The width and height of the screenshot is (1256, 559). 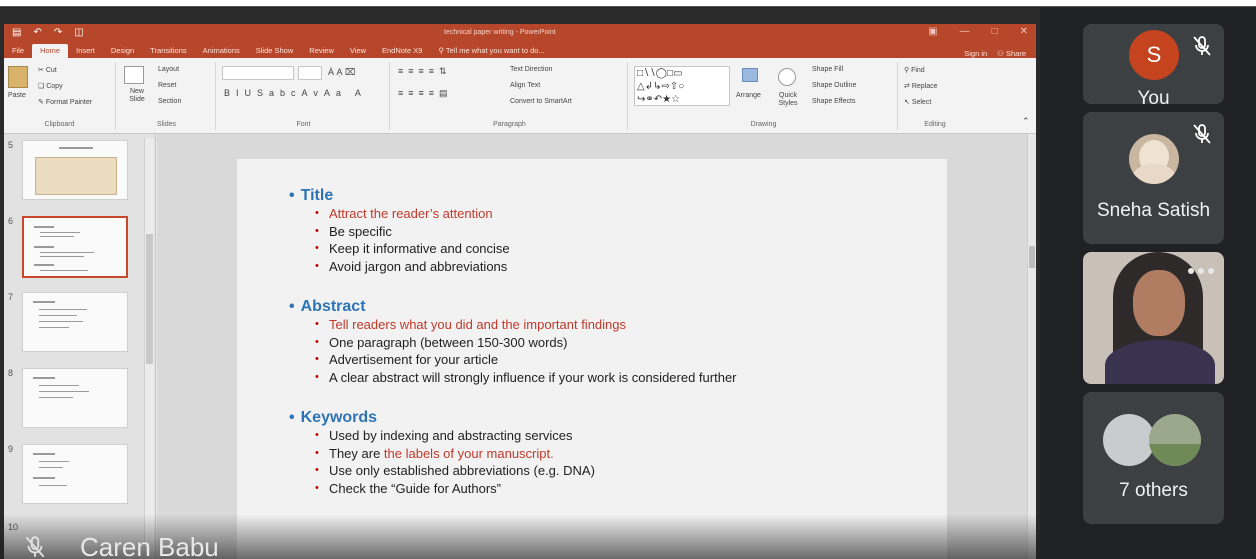 What do you see at coordinates (303, 124) in the screenshot?
I see `font-label: Font` at bounding box center [303, 124].